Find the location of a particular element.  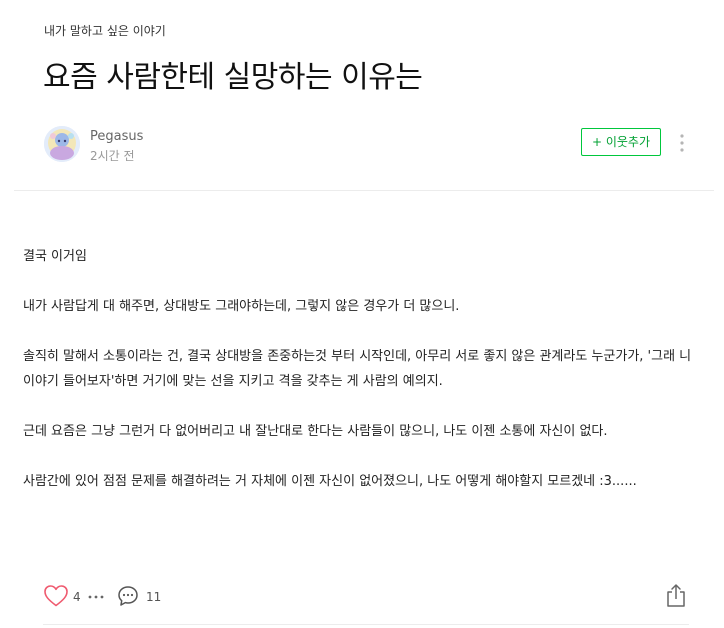

vertical-dots-icon is located at coordinates (682, 143).